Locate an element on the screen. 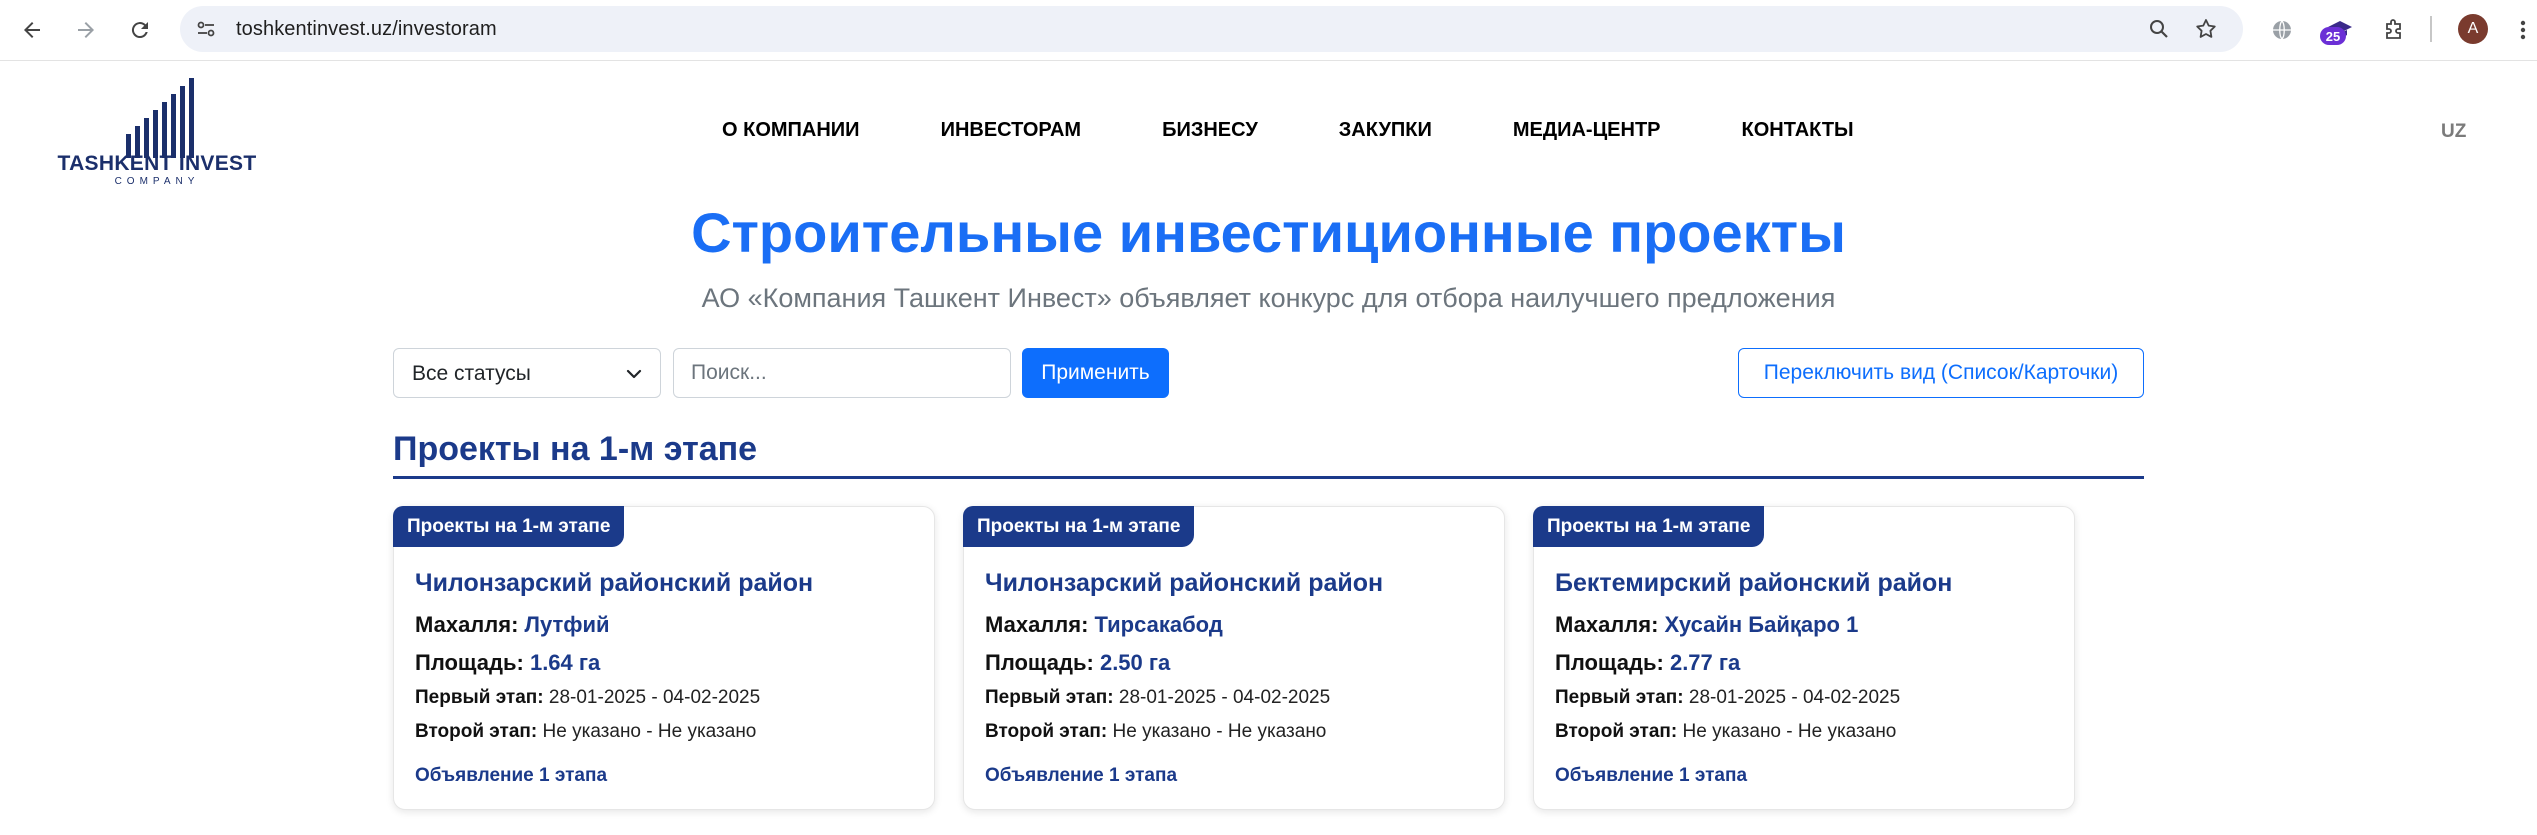  logo-bars-icon is located at coordinates (160, 118).